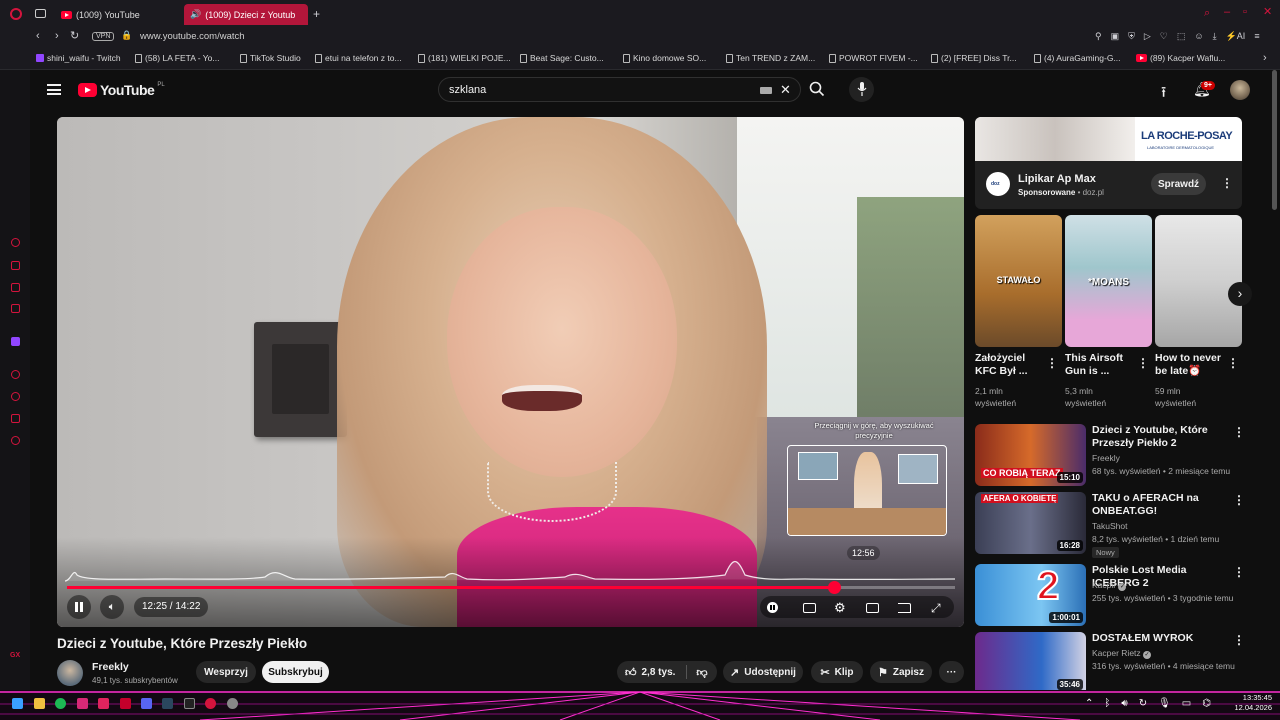 The image size is (1280, 720). Describe the element at coordinates (1240, 90) in the screenshot. I see `account-avatar` at that location.